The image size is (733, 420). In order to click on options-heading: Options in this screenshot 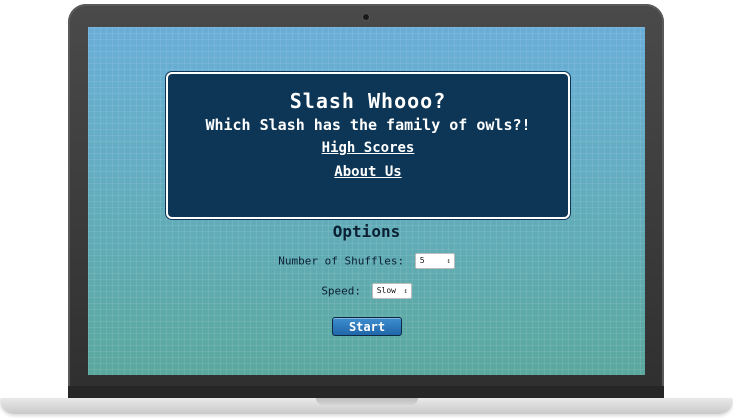, I will do `click(366, 231)`.